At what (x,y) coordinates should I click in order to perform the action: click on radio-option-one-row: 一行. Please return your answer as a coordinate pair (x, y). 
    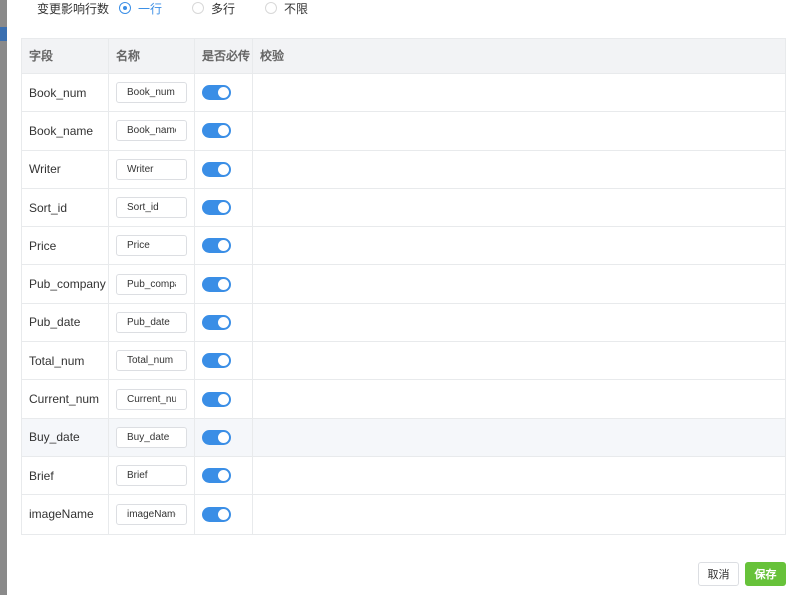
    Looking at the image, I should click on (140, 8).